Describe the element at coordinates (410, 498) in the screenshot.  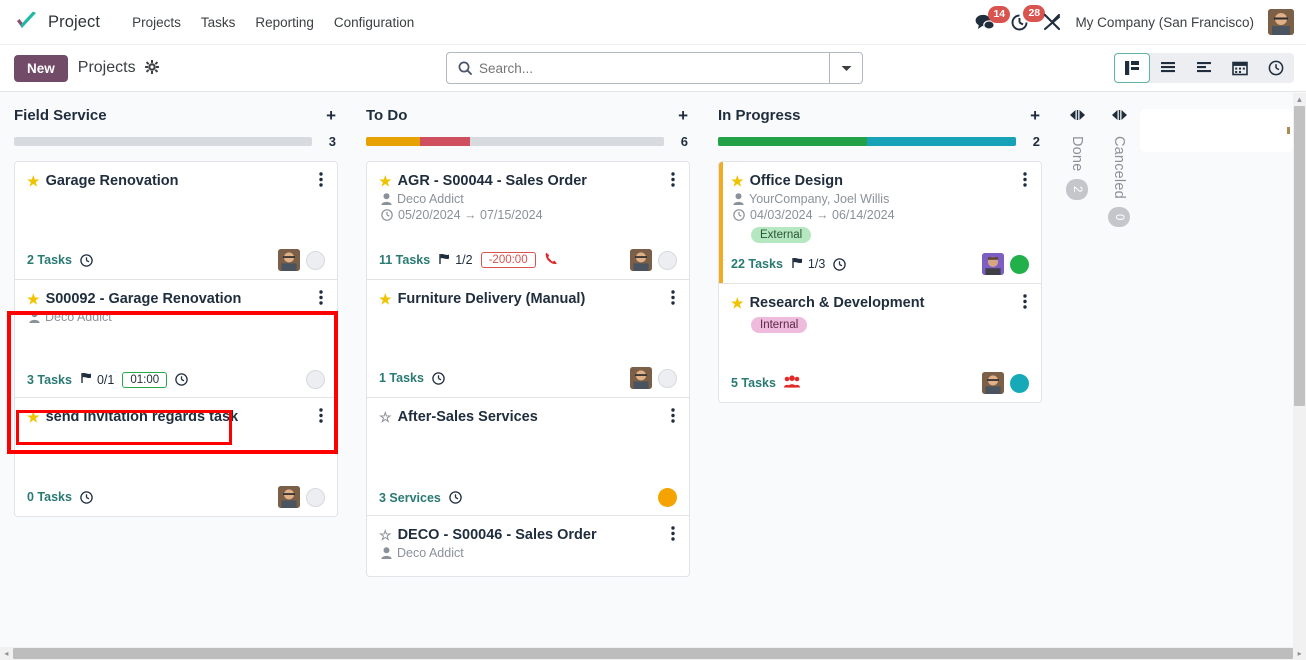
I see `kanban-card-tasks-link: 3 Services` at that location.